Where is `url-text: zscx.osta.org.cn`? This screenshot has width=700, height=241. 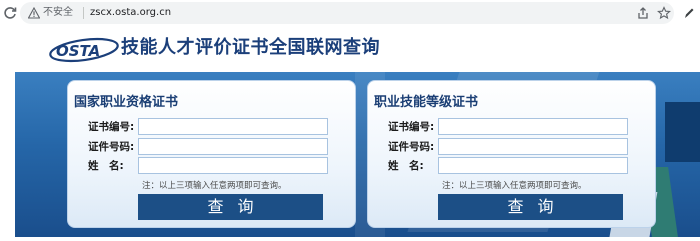
url-text: zscx.osta.org.cn is located at coordinates (130, 13).